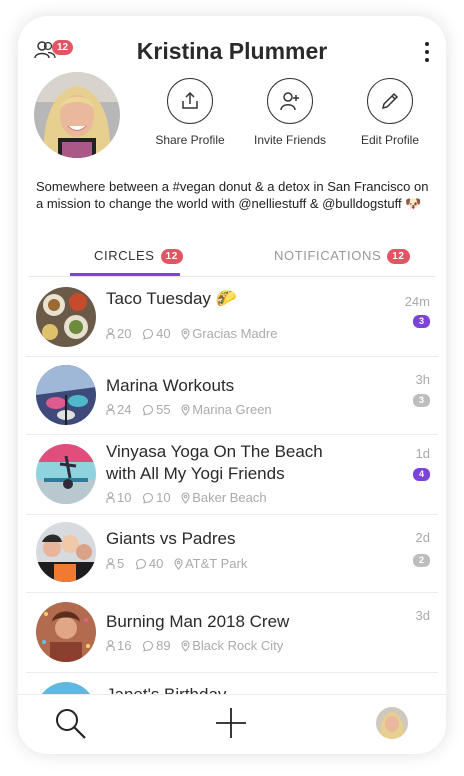  Describe the element at coordinates (417, 301) in the screenshot. I see `circle-time: 24m` at that location.